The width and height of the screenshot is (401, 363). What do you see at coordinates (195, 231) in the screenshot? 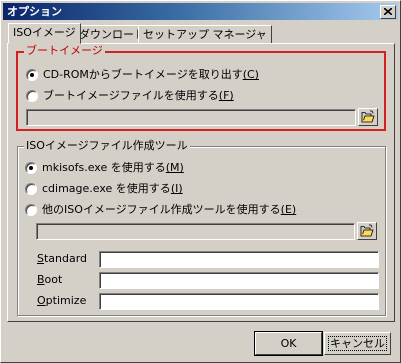
I see `other-tool-path-field` at bounding box center [195, 231].